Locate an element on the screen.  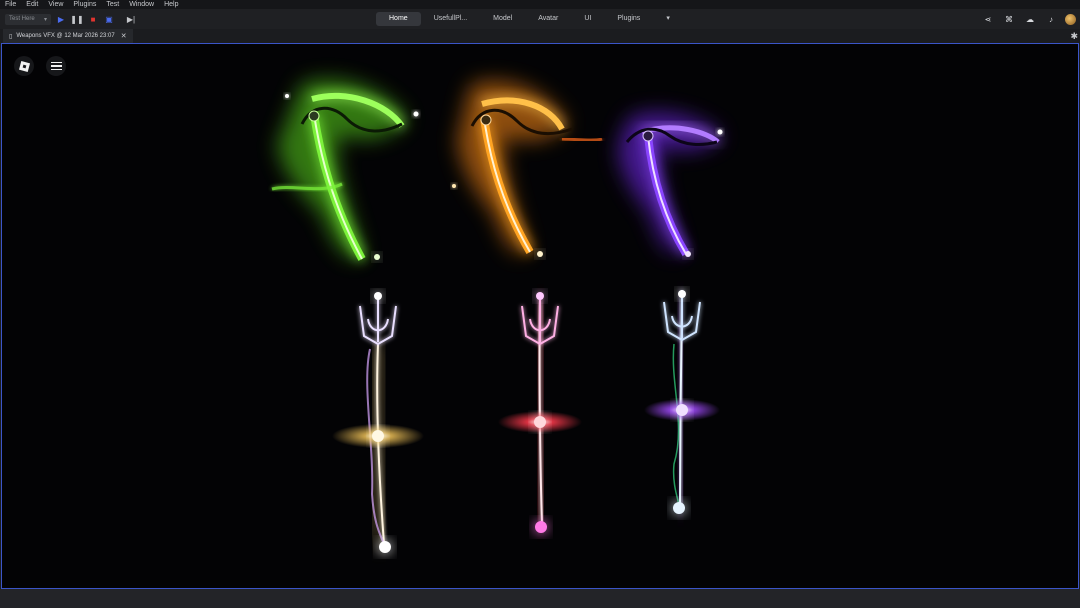
bell-icon: ♪ is located at coordinates (1051, 19).